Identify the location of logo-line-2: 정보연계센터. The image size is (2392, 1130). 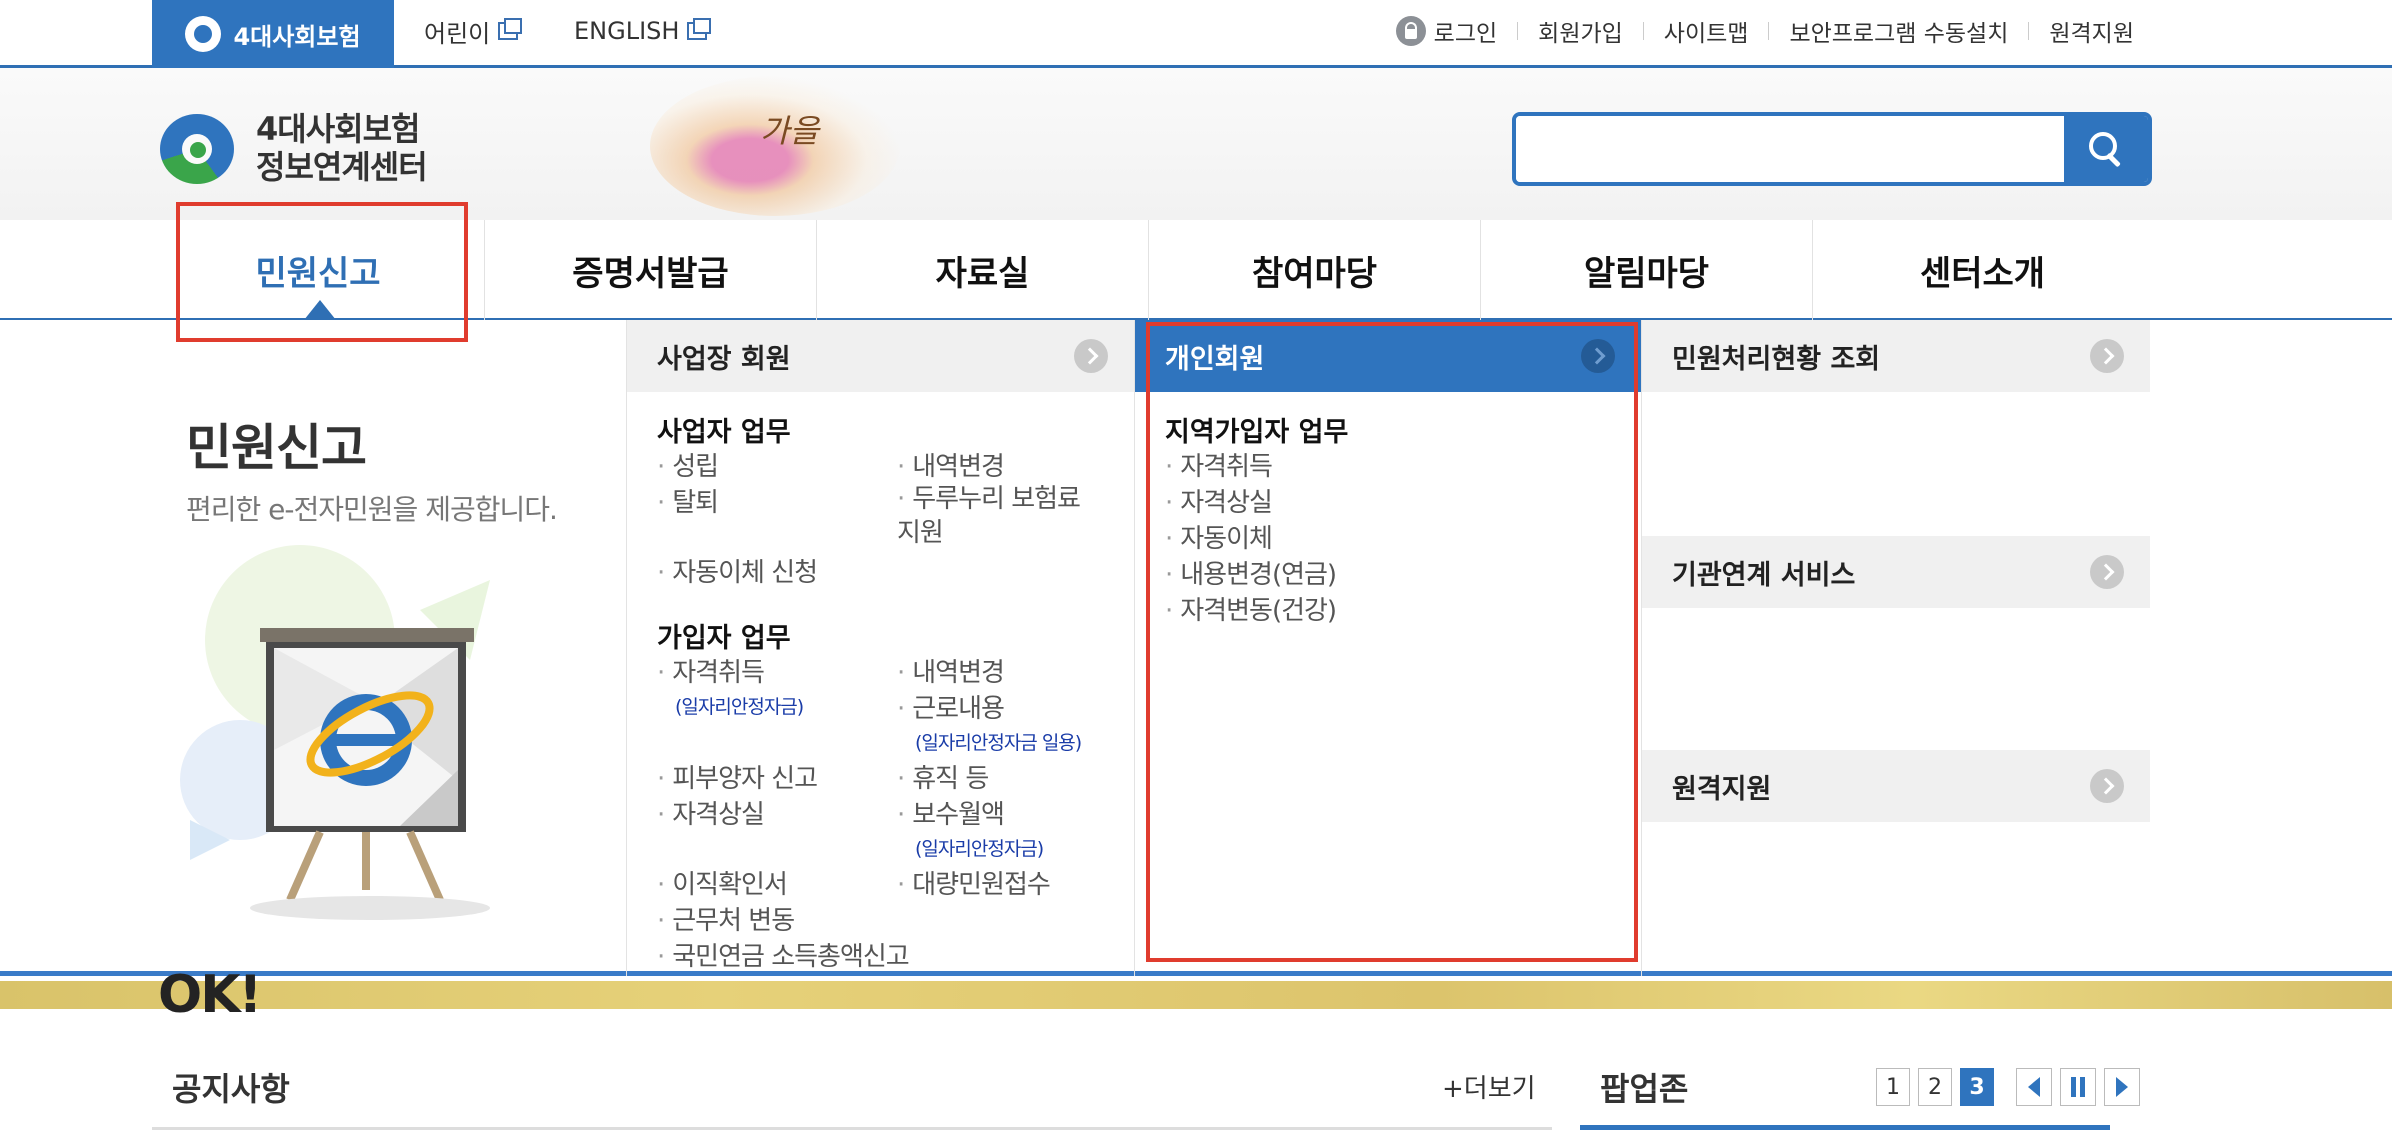
(342, 167).